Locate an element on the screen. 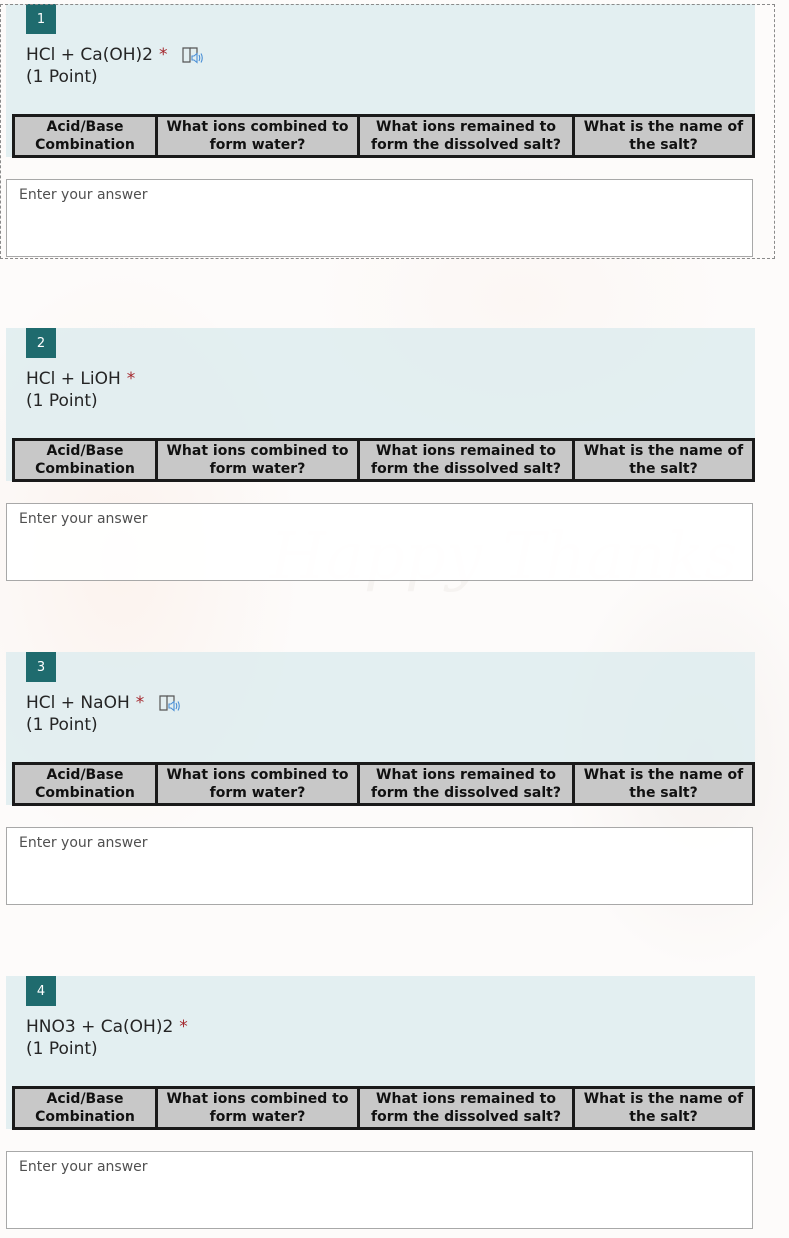  question-title-text: HNO3 + Ca(OH)2 is located at coordinates (100, 1027).